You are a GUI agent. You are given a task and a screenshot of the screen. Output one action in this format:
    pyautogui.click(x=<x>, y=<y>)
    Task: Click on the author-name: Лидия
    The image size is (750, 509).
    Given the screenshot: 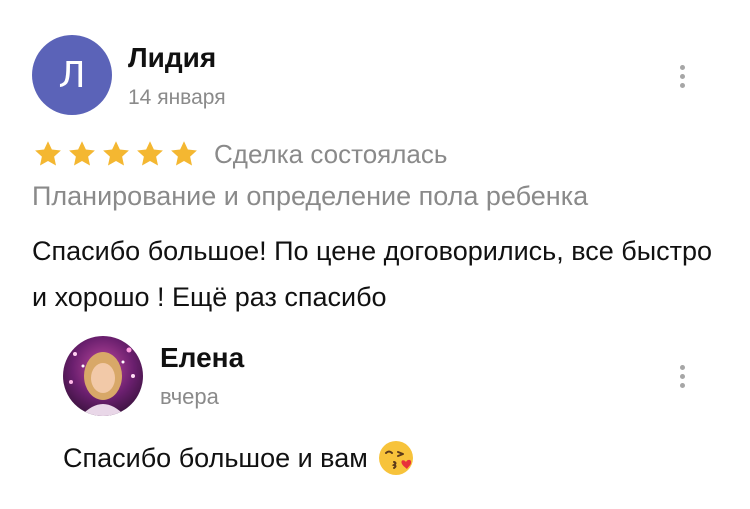 What is the action you would take?
    pyautogui.click(x=172, y=58)
    